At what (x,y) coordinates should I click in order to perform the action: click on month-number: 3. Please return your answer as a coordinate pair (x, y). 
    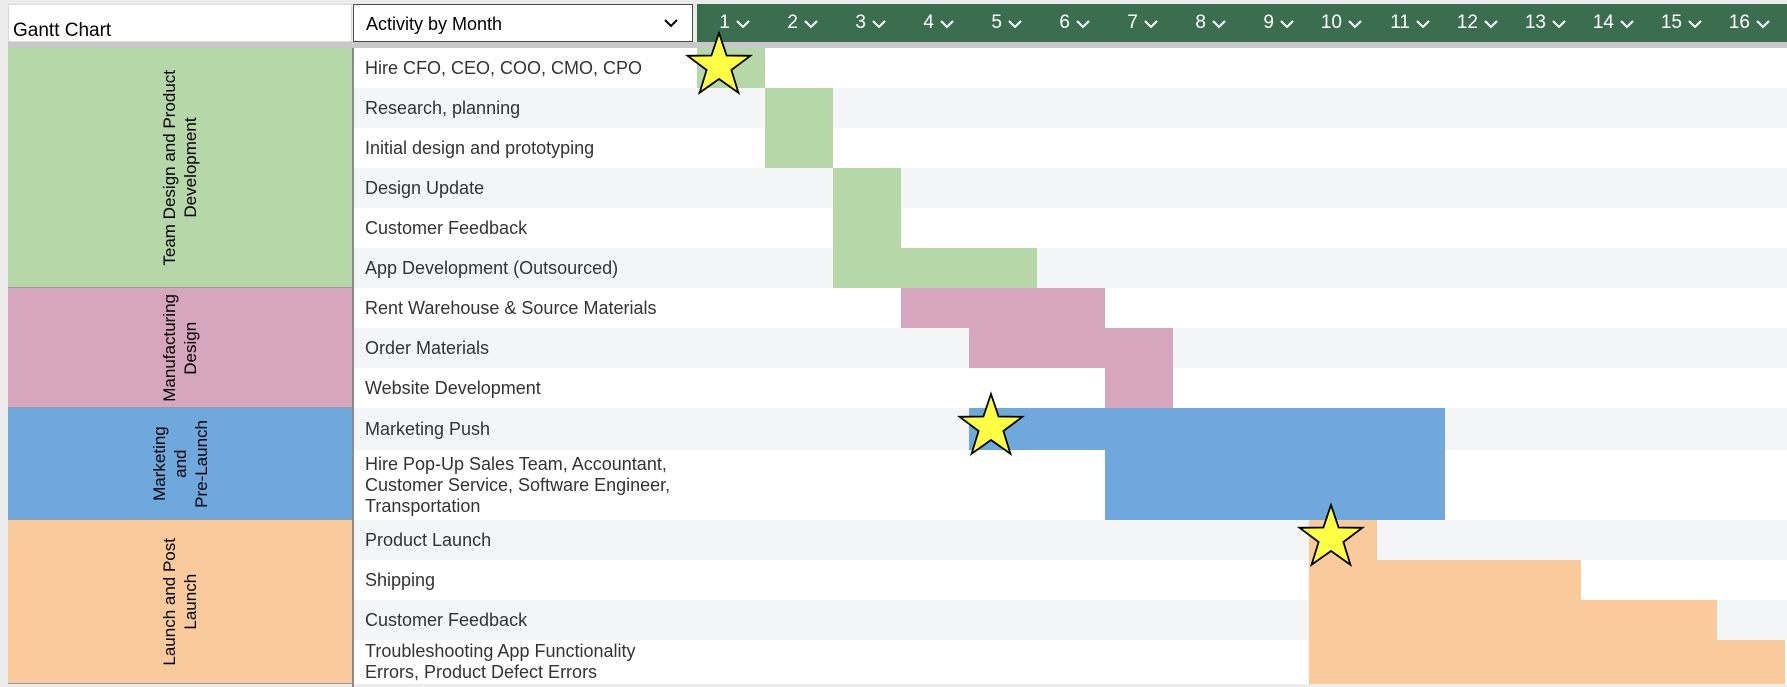
    Looking at the image, I should click on (860, 22).